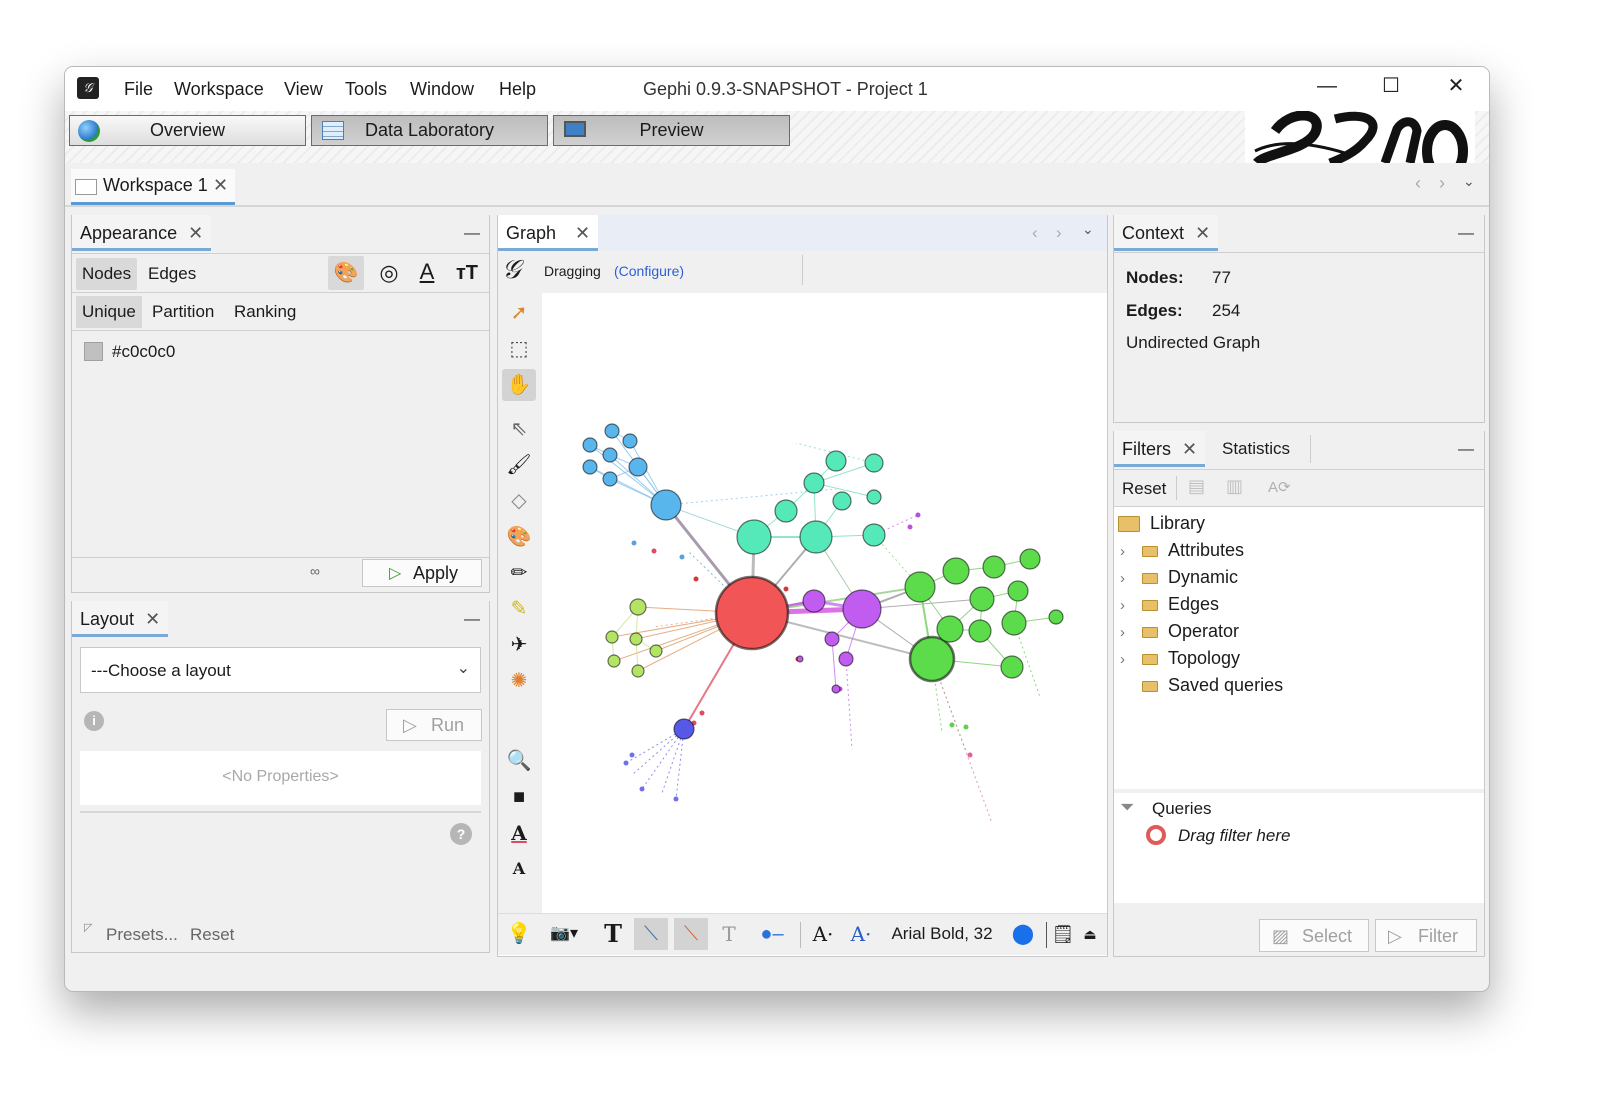  What do you see at coordinates (1179, 633) in the screenshot?
I see `library-item-operator: › Operator` at bounding box center [1179, 633].